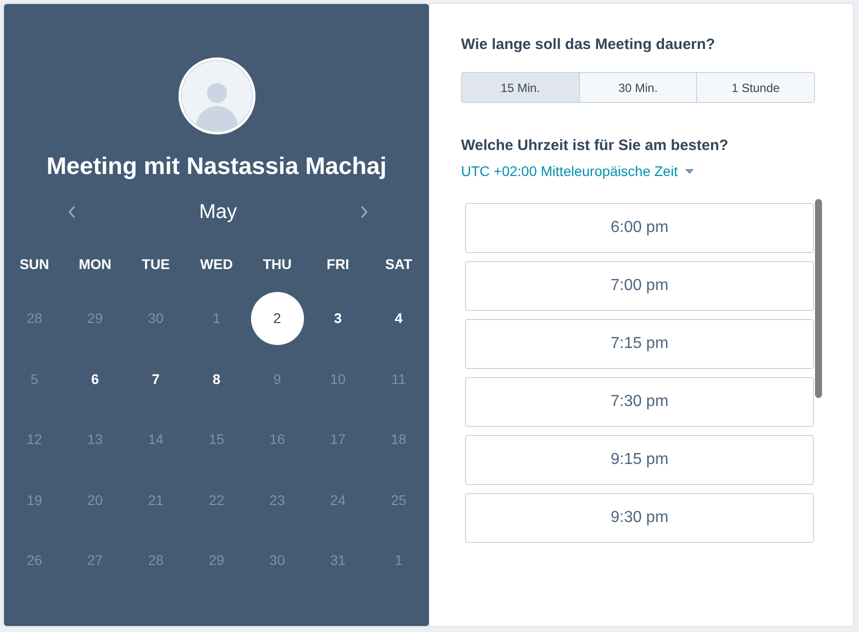 The image size is (859, 632). What do you see at coordinates (156, 499) in the screenshot?
I see `calendar-day: 21` at bounding box center [156, 499].